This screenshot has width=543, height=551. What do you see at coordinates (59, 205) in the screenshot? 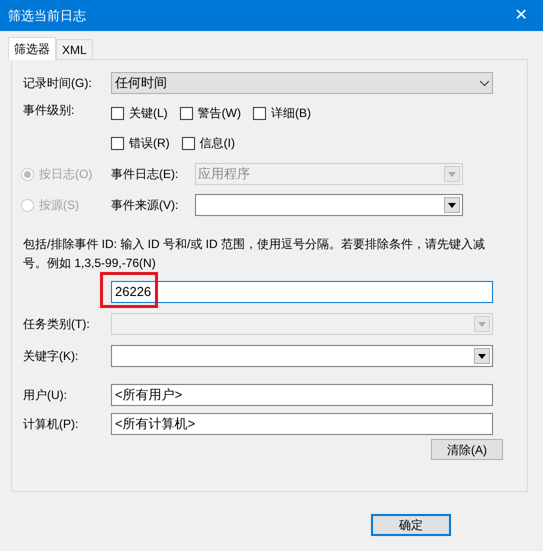
I see `radio-label: 按源(S)` at bounding box center [59, 205].